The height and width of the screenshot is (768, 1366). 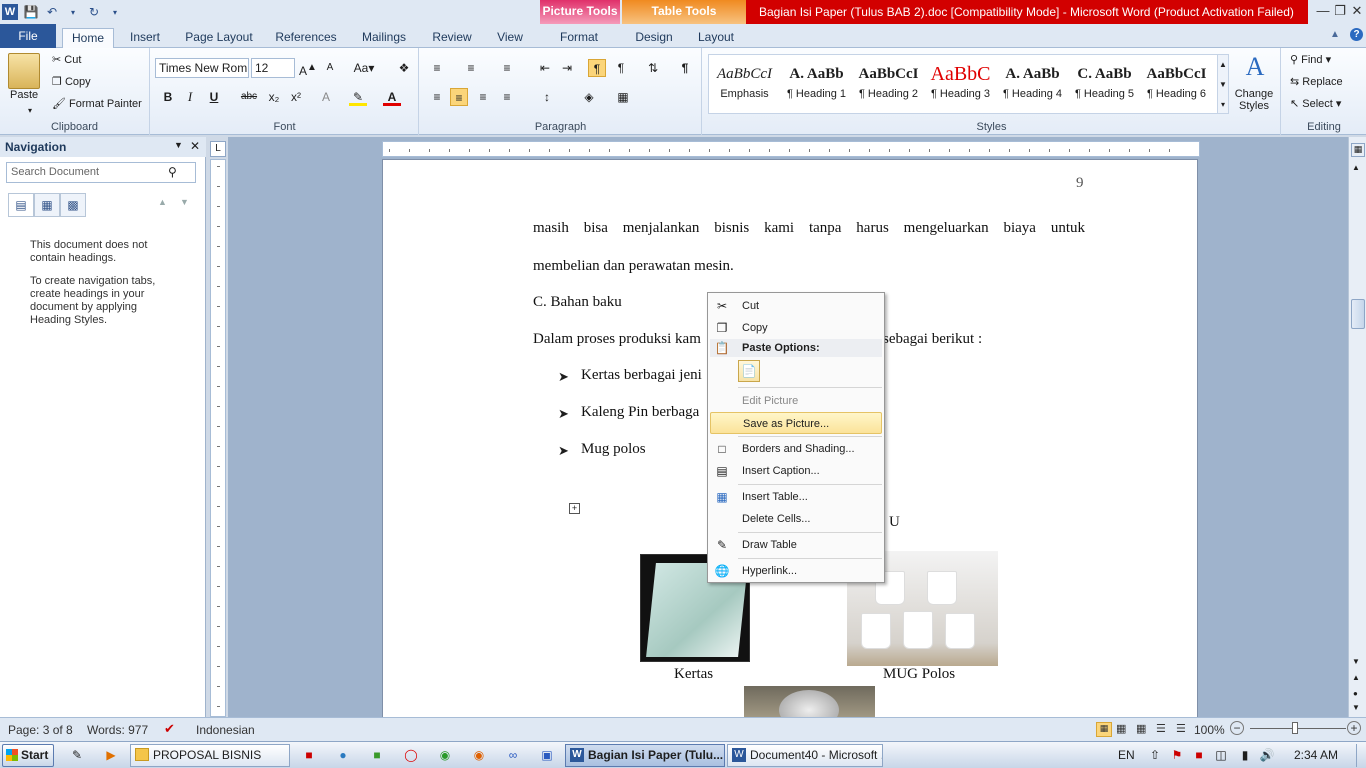 I want to click on menu-item-copy: ❐ Copy, so click(x=796, y=328).